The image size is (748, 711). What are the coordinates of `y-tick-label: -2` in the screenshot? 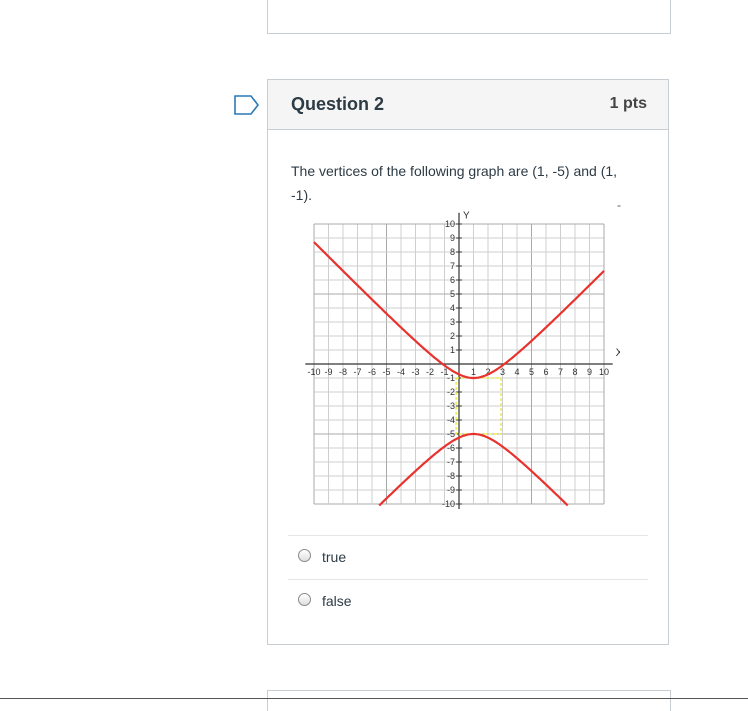 It's located at (451, 392).